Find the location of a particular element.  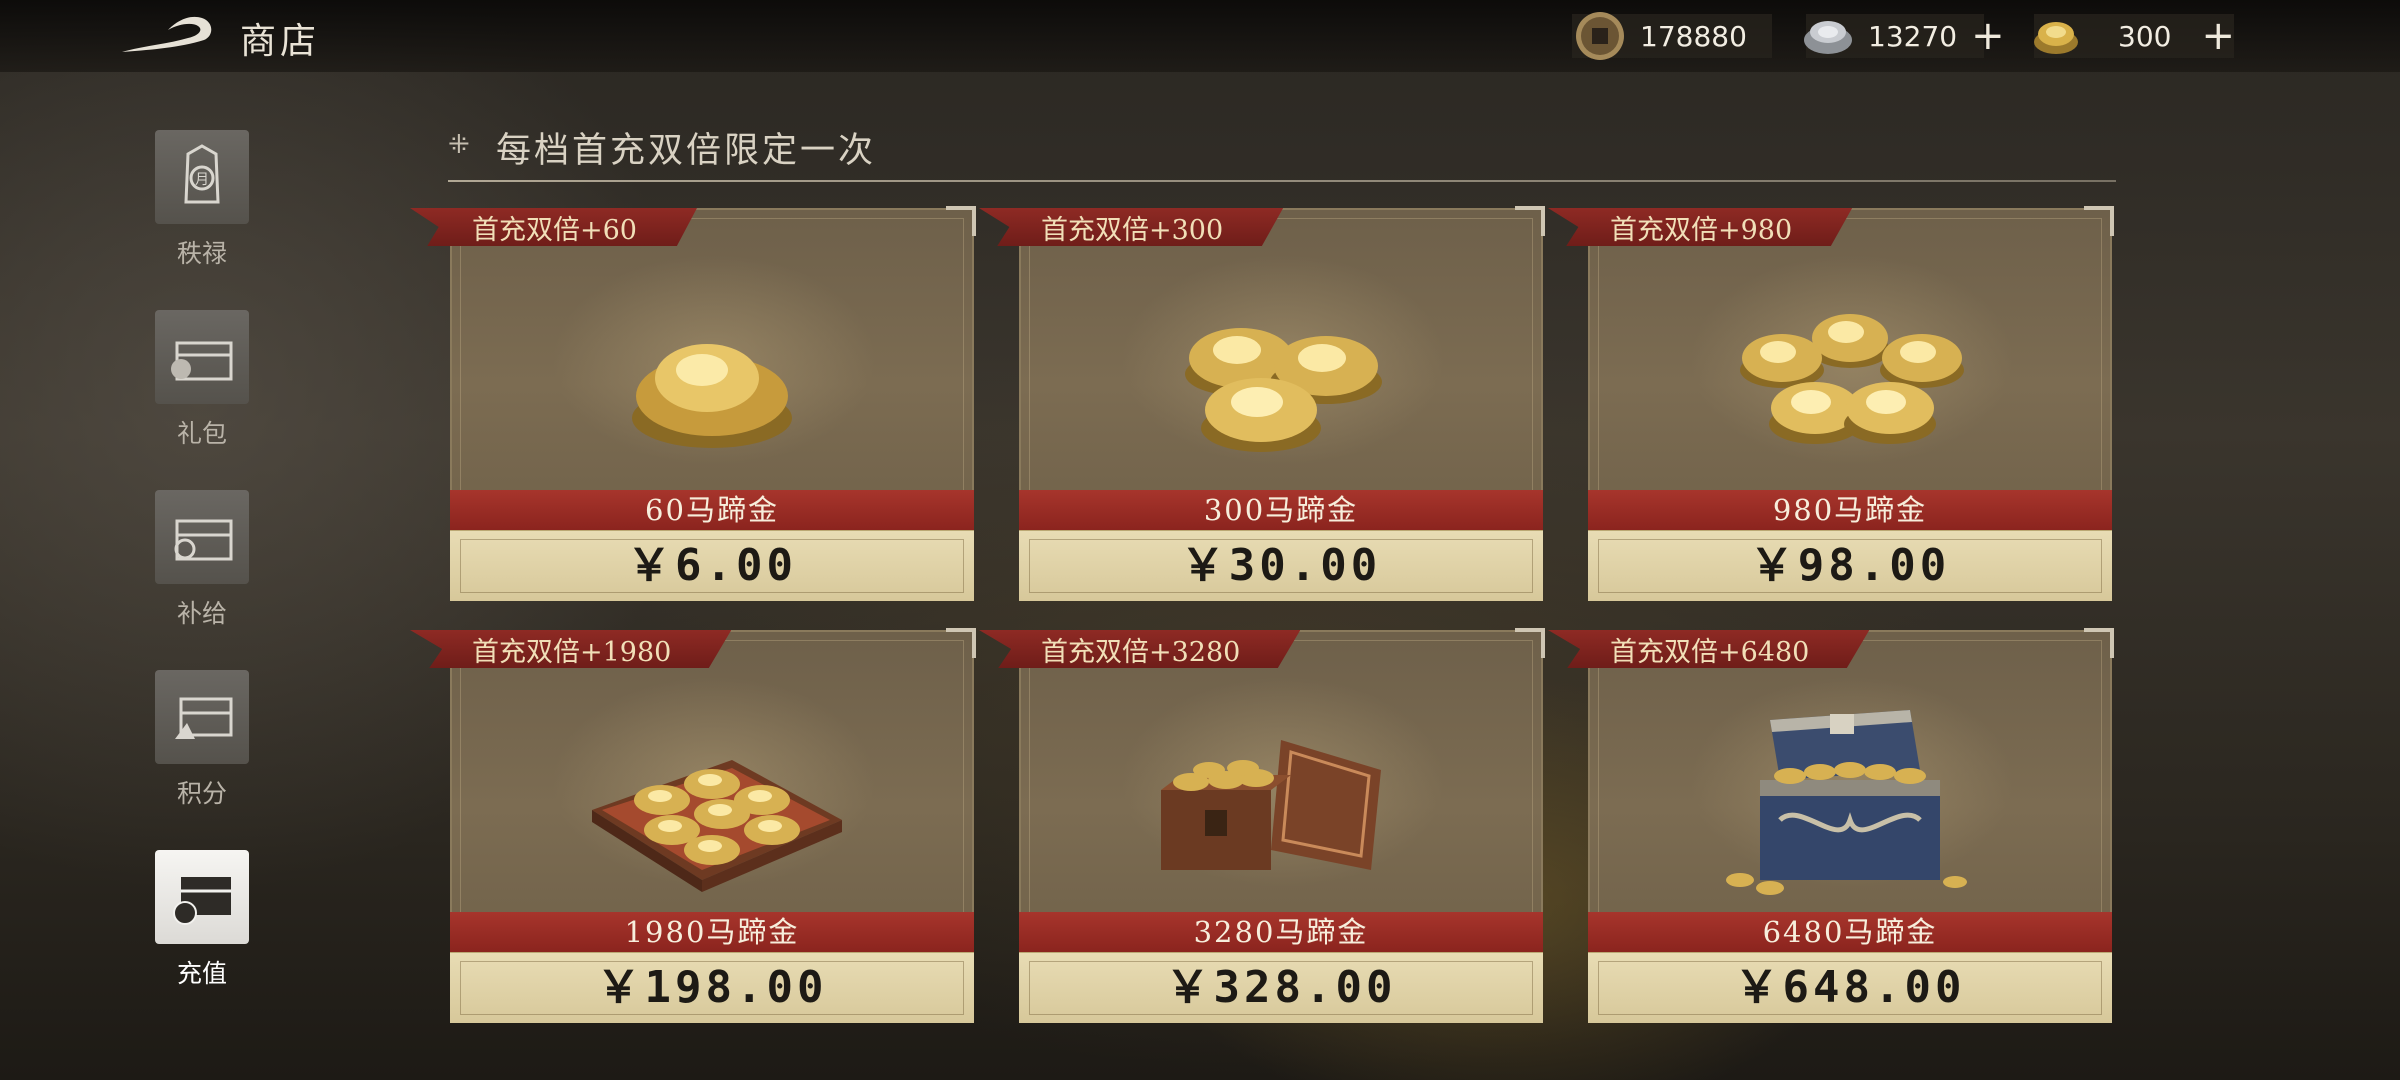

item-name-bar: 60马蹄金 is located at coordinates (712, 510).